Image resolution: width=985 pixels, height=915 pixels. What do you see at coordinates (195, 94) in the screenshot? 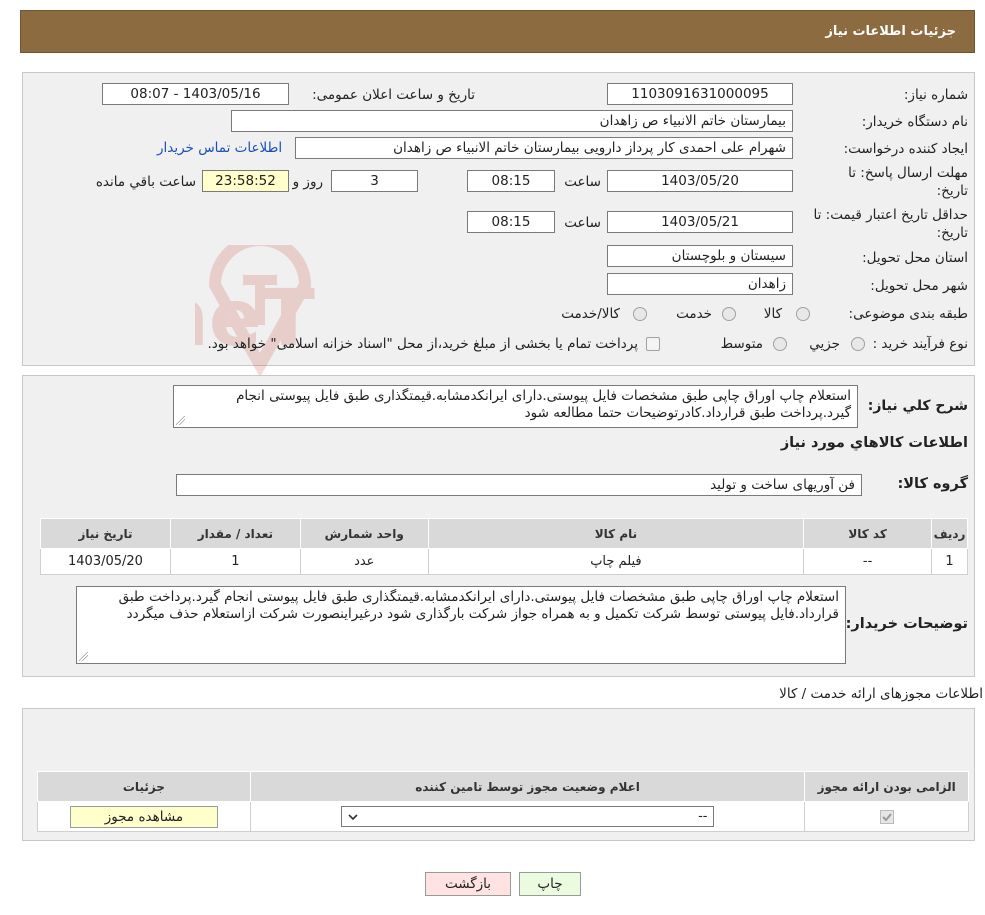
I see `announce-field: 1403/05/16 - 08:07` at bounding box center [195, 94].